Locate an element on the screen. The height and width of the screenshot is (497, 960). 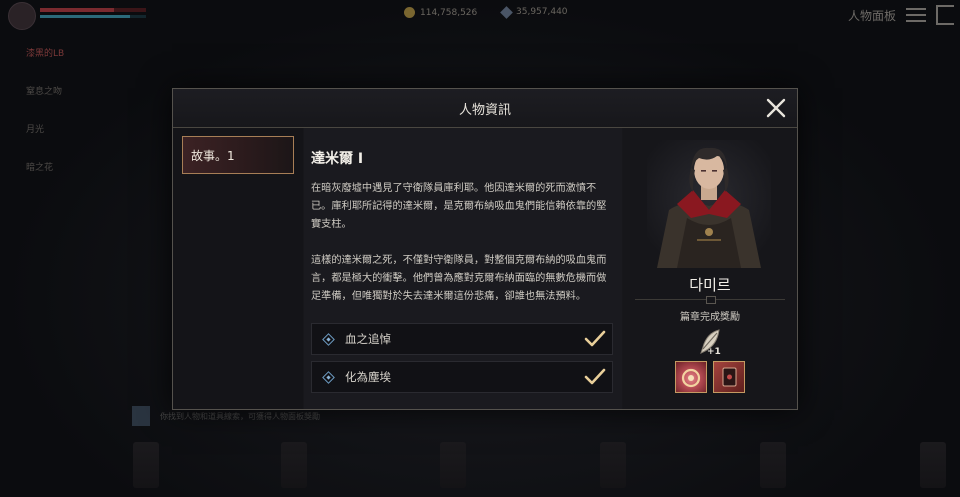
story-tab-label: 故事。1 is located at coordinates (213, 155).